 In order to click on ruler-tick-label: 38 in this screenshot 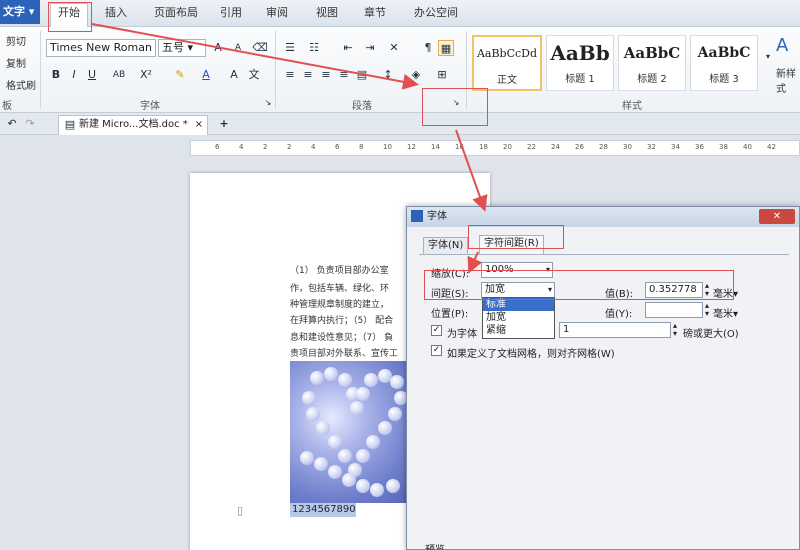, I will do `click(723, 147)`.